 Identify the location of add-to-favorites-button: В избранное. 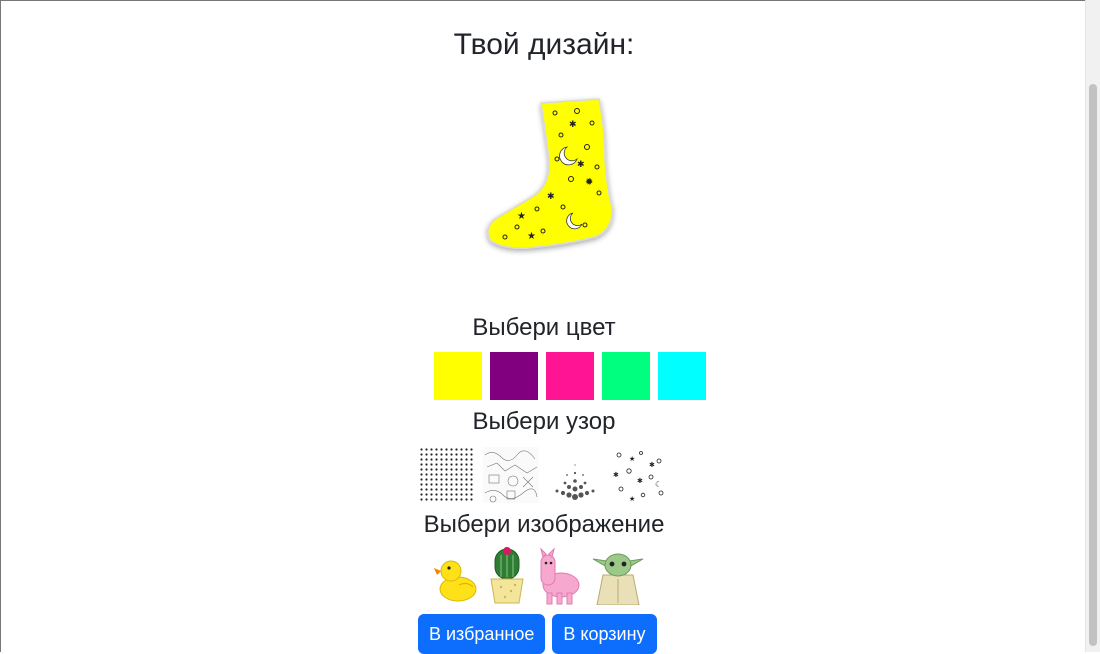
(482, 634).